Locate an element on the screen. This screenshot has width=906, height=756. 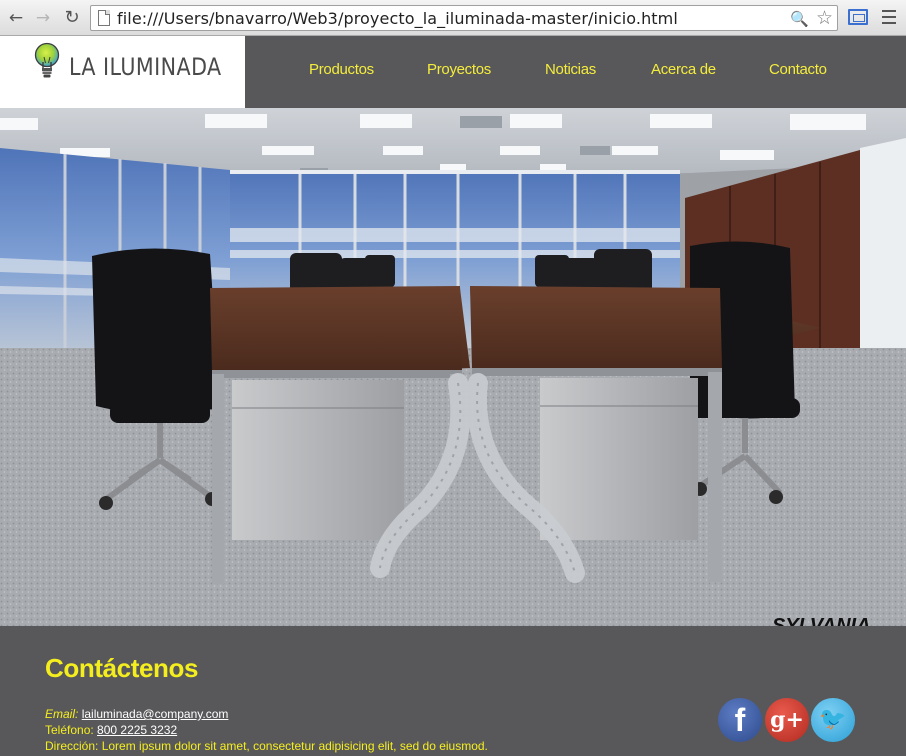
back-arrow-icon: ← is located at coordinates (16, 18).